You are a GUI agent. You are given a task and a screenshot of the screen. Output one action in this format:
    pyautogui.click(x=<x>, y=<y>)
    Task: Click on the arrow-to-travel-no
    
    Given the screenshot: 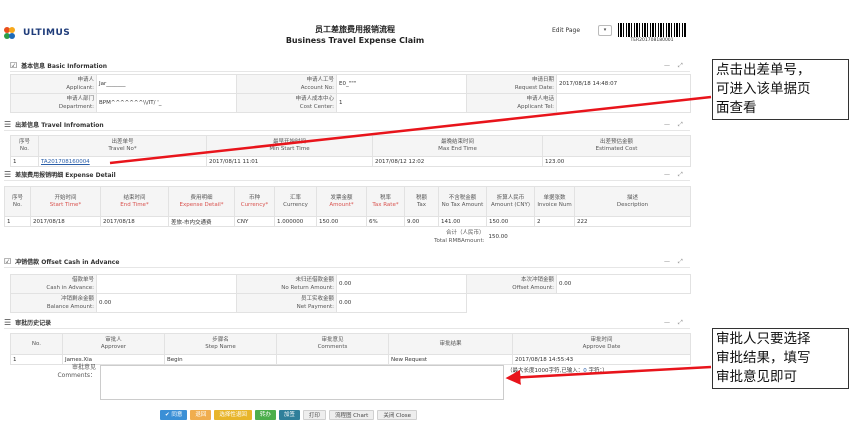 What is the action you would take?
    pyautogui.click(x=410, y=130)
    